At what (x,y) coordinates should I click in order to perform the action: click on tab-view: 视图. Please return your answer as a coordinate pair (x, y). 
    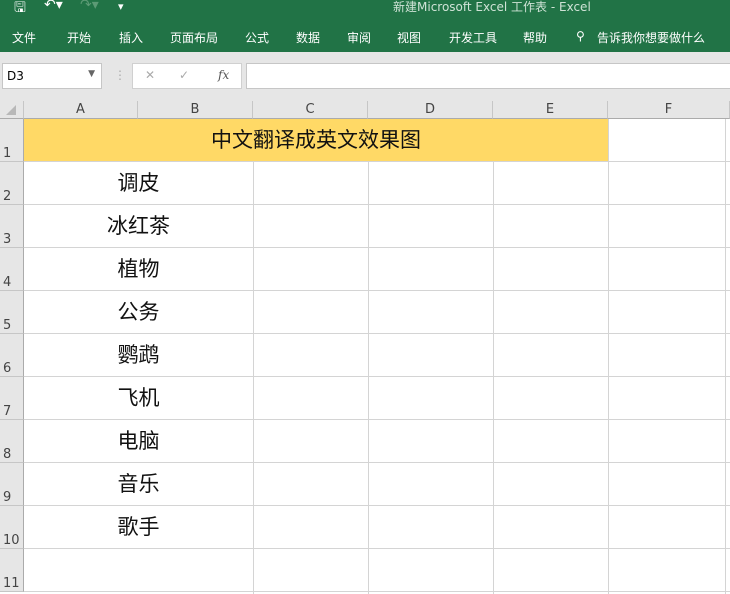
    Looking at the image, I should click on (409, 37).